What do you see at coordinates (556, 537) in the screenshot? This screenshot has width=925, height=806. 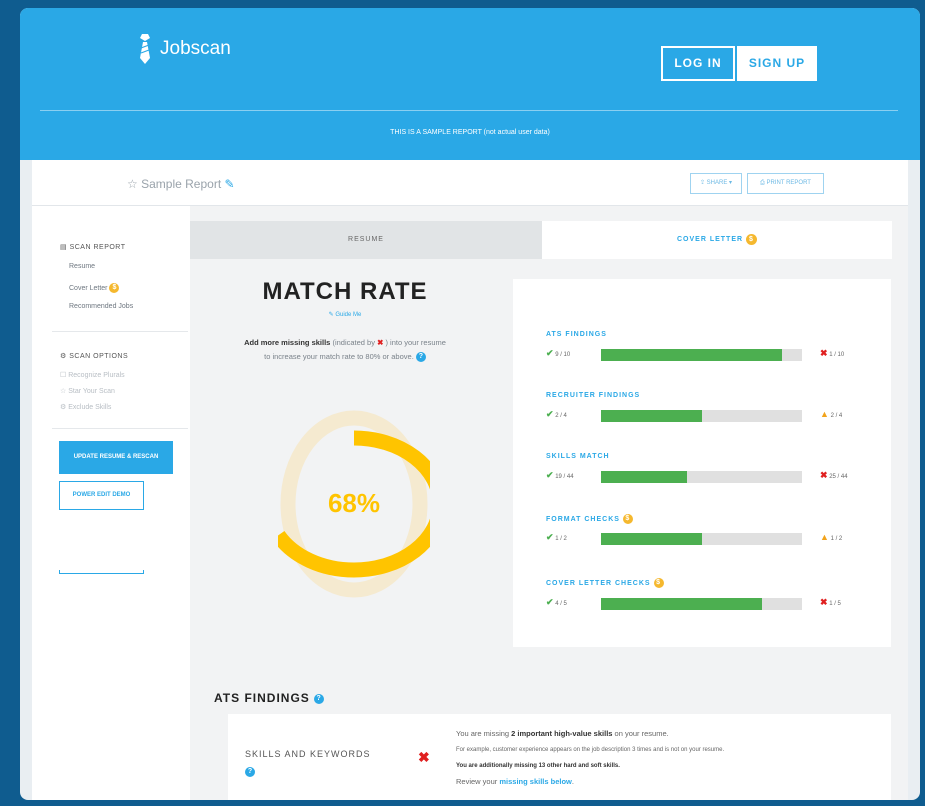 I see `finding-pass-format: ✔ 1 / 2` at bounding box center [556, 537].